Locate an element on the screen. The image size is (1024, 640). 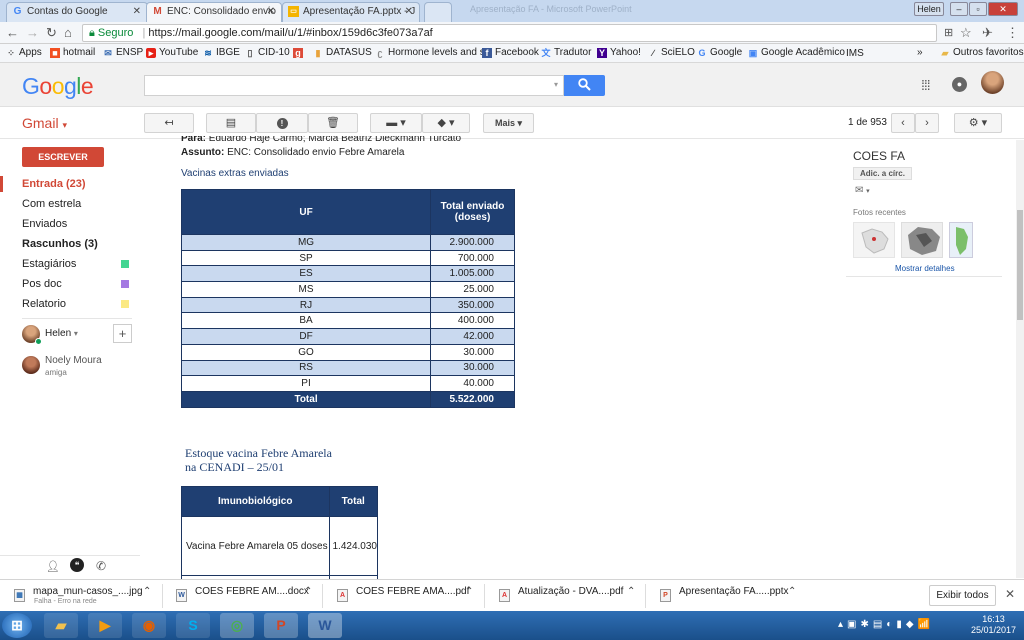
phone-icon: ✆ is located at coordinates (101, 566).